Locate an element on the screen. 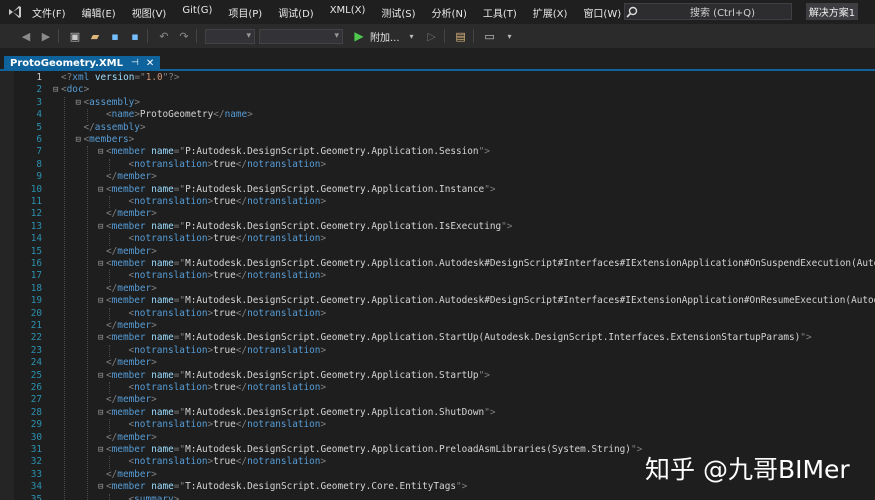 The height and width of the screenshot is (500, 875). toolbar-options-icon: ▾ is located at coordinates (510, 36).